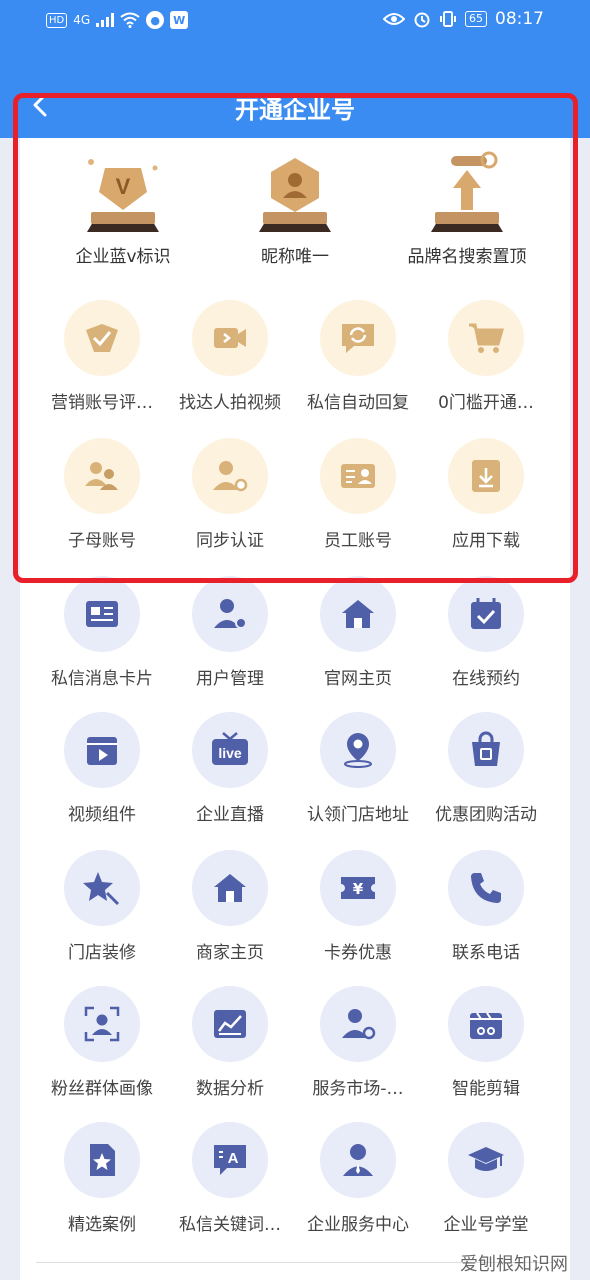  I want to click on grid-item-message-card: 私信消息卡片, so click(102, 638).